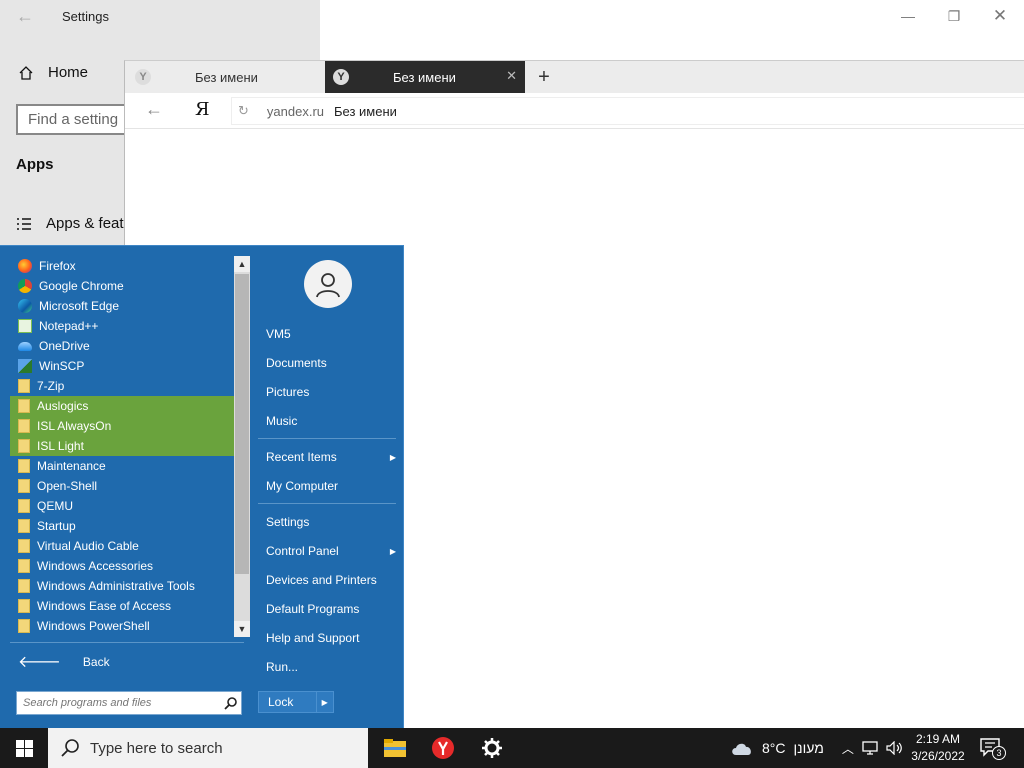  What do you see at coordinates (154, 109) in the screenshot?
I see `browser-back-icon: ←` at bounding box center [154, 109].